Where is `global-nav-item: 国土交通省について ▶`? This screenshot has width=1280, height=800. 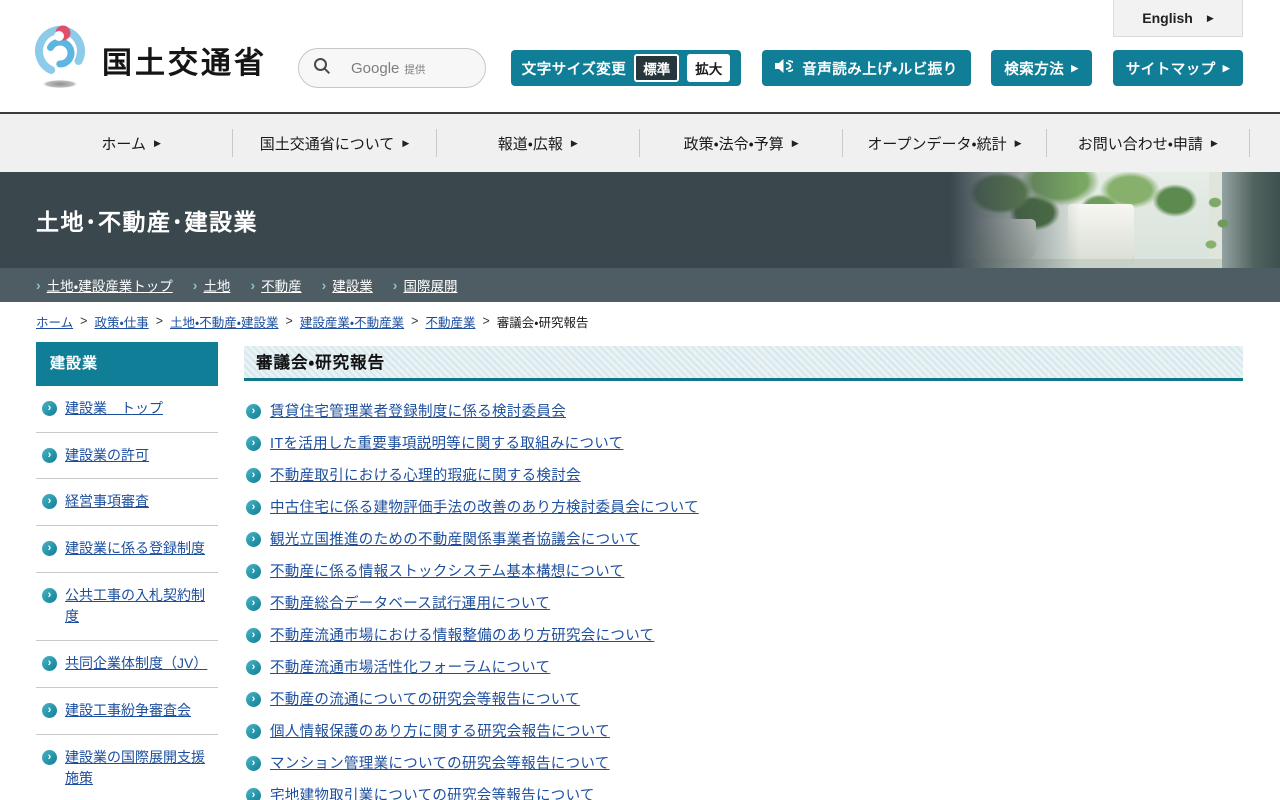 global-nav-item: 国土交通省について ▶ is located at coordinates (335, 143).